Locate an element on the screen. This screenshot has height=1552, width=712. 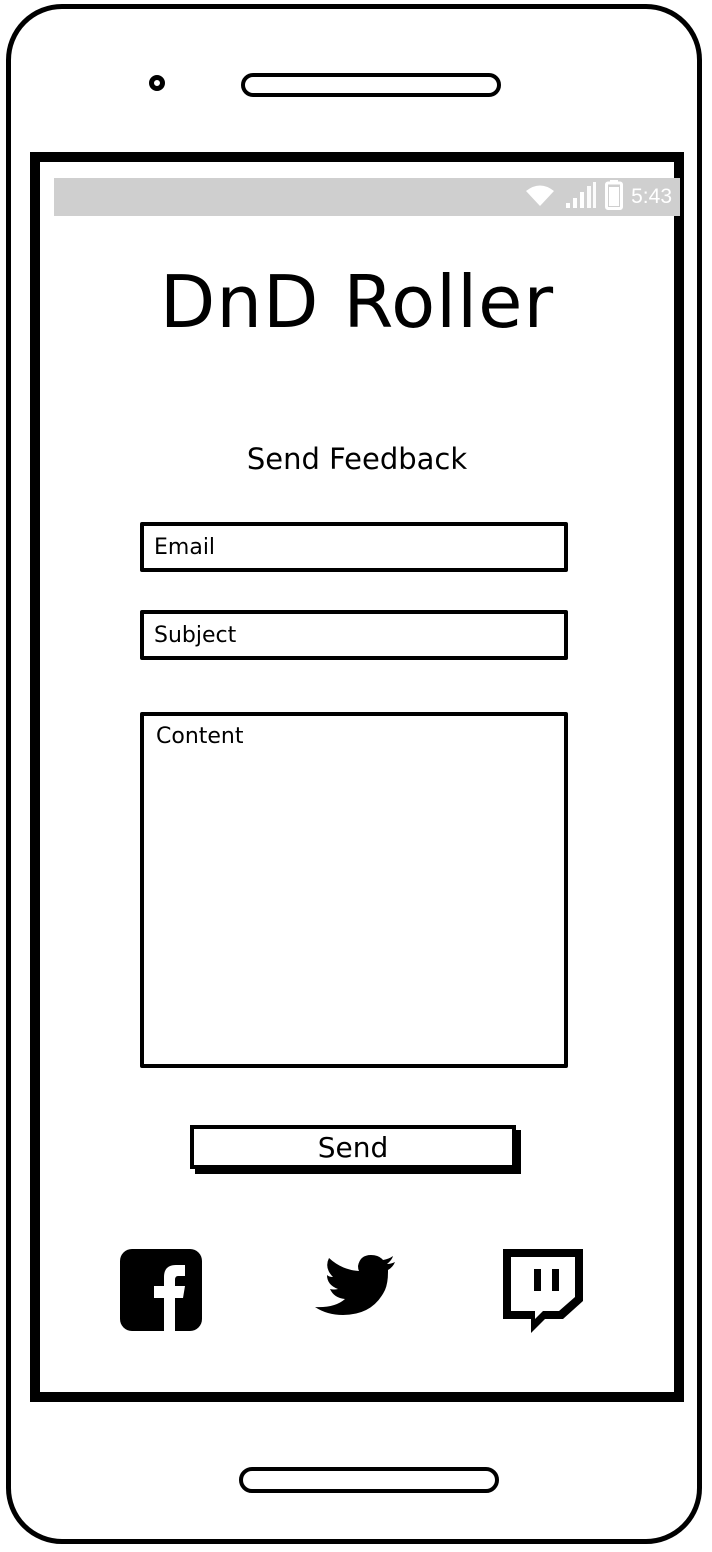
twitch-icon is located at coordinates (543, 1292).